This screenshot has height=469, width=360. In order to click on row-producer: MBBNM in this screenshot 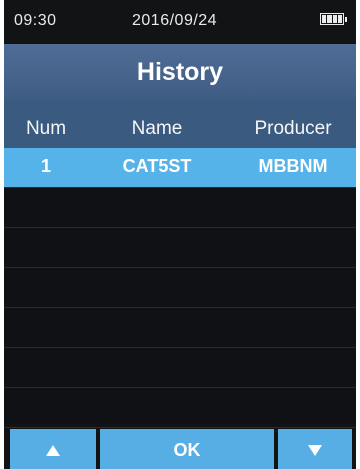, I will do `click(293, 166)`.